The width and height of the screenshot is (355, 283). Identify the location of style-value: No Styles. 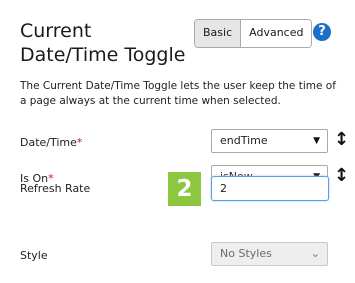
(246, 253).